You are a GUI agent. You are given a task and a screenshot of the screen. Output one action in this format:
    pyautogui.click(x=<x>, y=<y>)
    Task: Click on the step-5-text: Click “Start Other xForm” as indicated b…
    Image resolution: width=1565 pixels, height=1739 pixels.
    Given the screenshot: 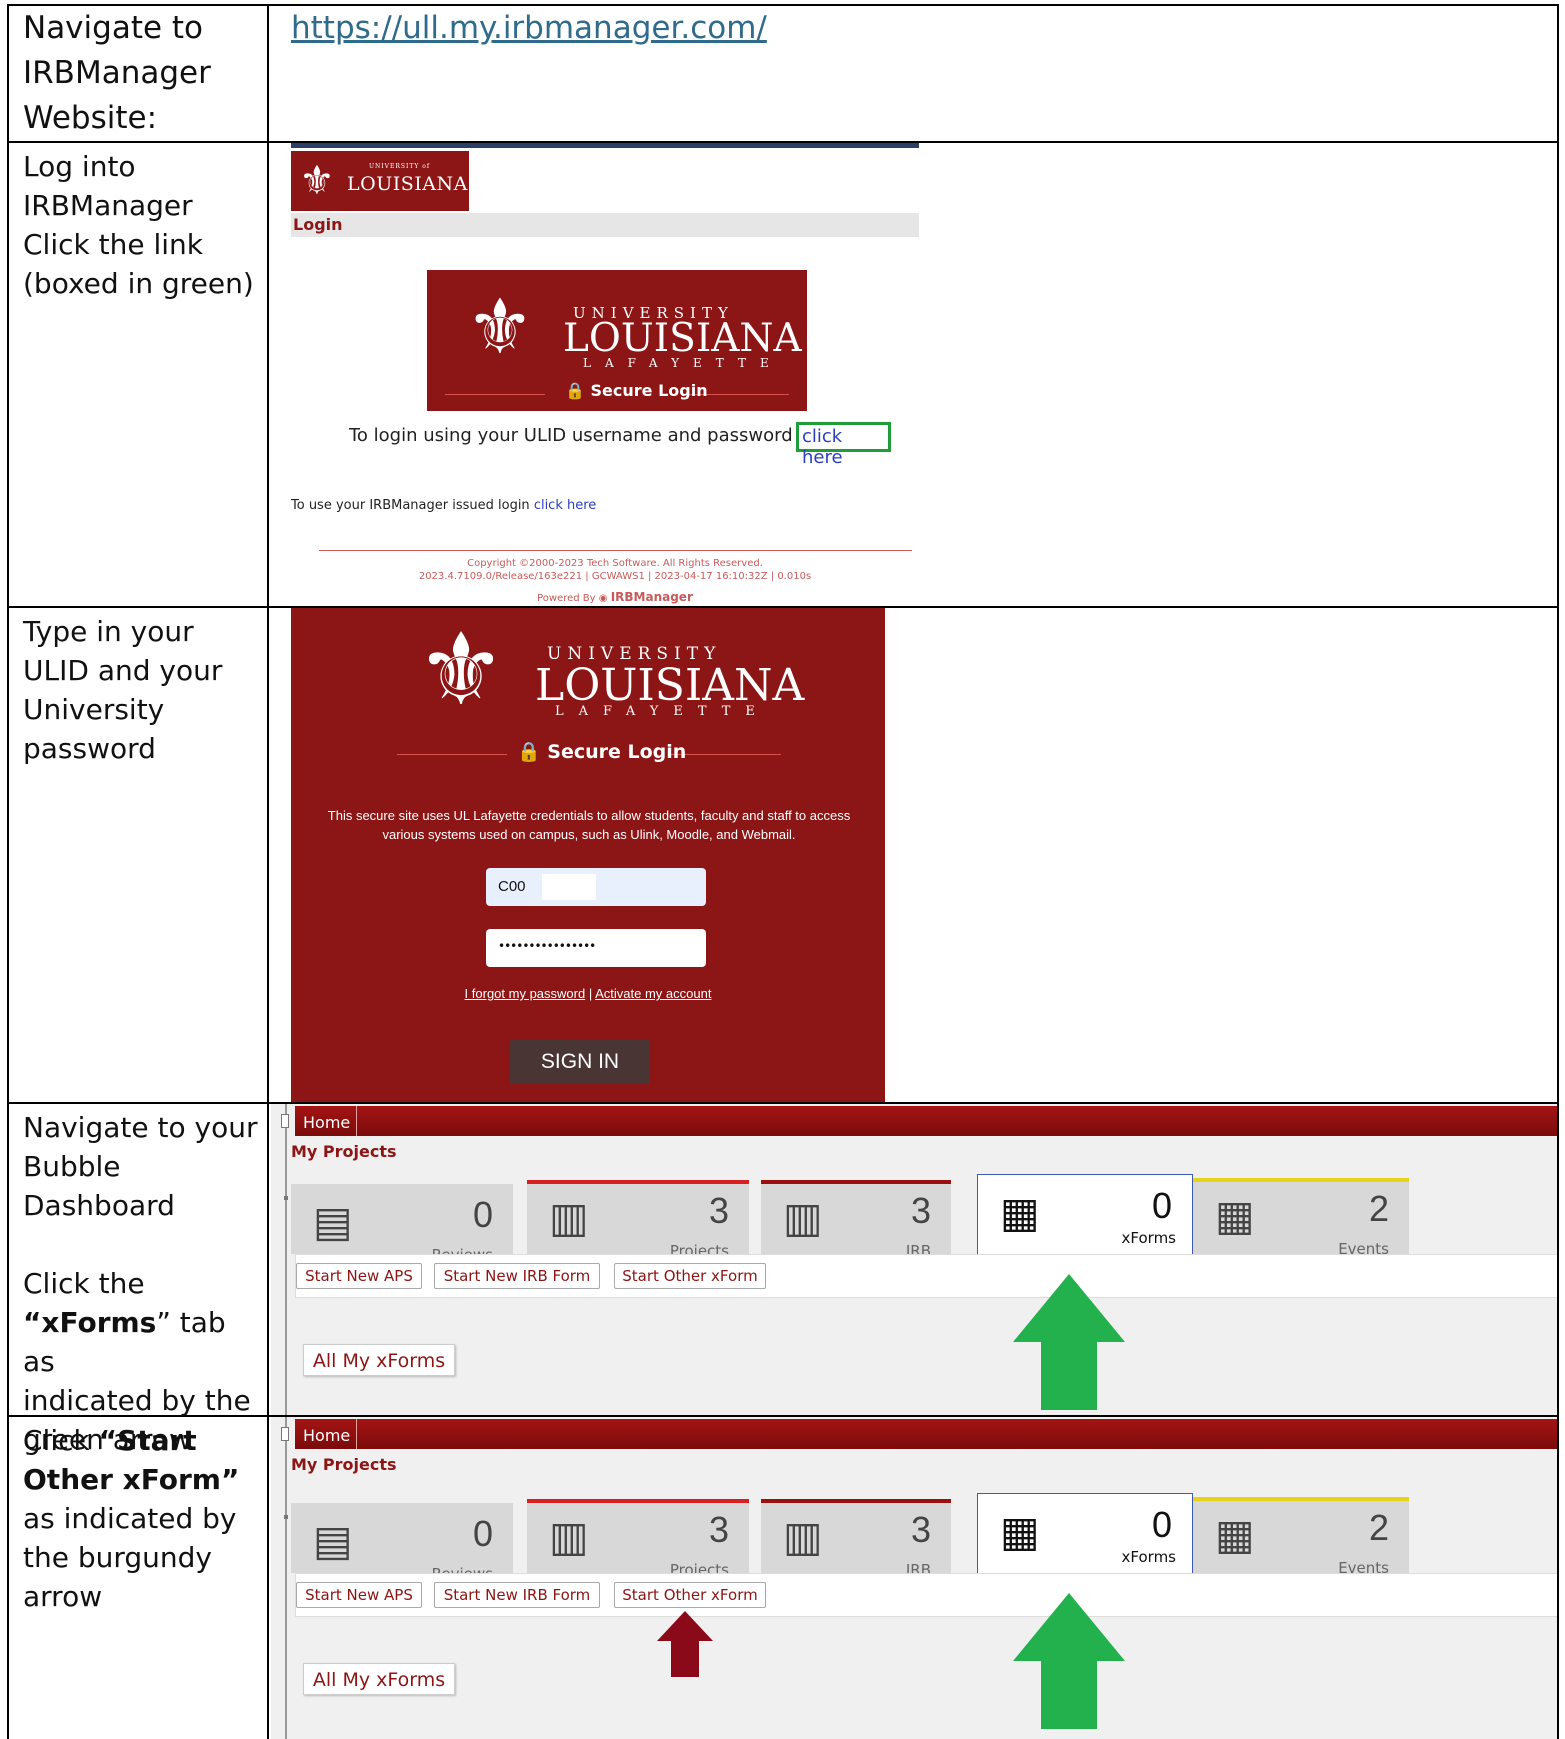 What is the action you would take?
    pyautogui.click(x=143, y=1518)
    